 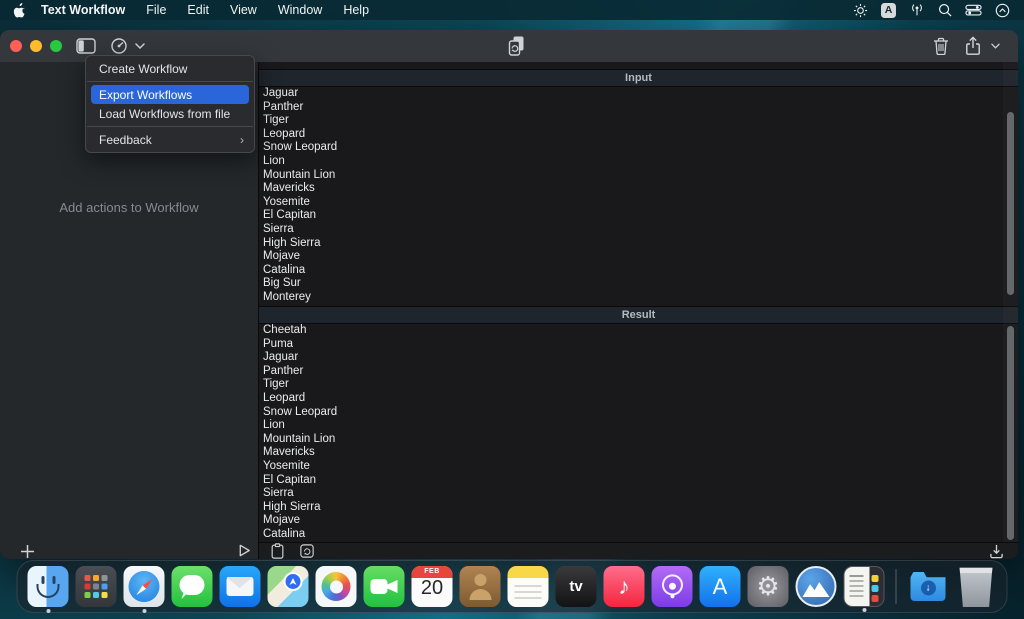 I want to click on workflow-gauge-icon, so click(x=119, y=46).